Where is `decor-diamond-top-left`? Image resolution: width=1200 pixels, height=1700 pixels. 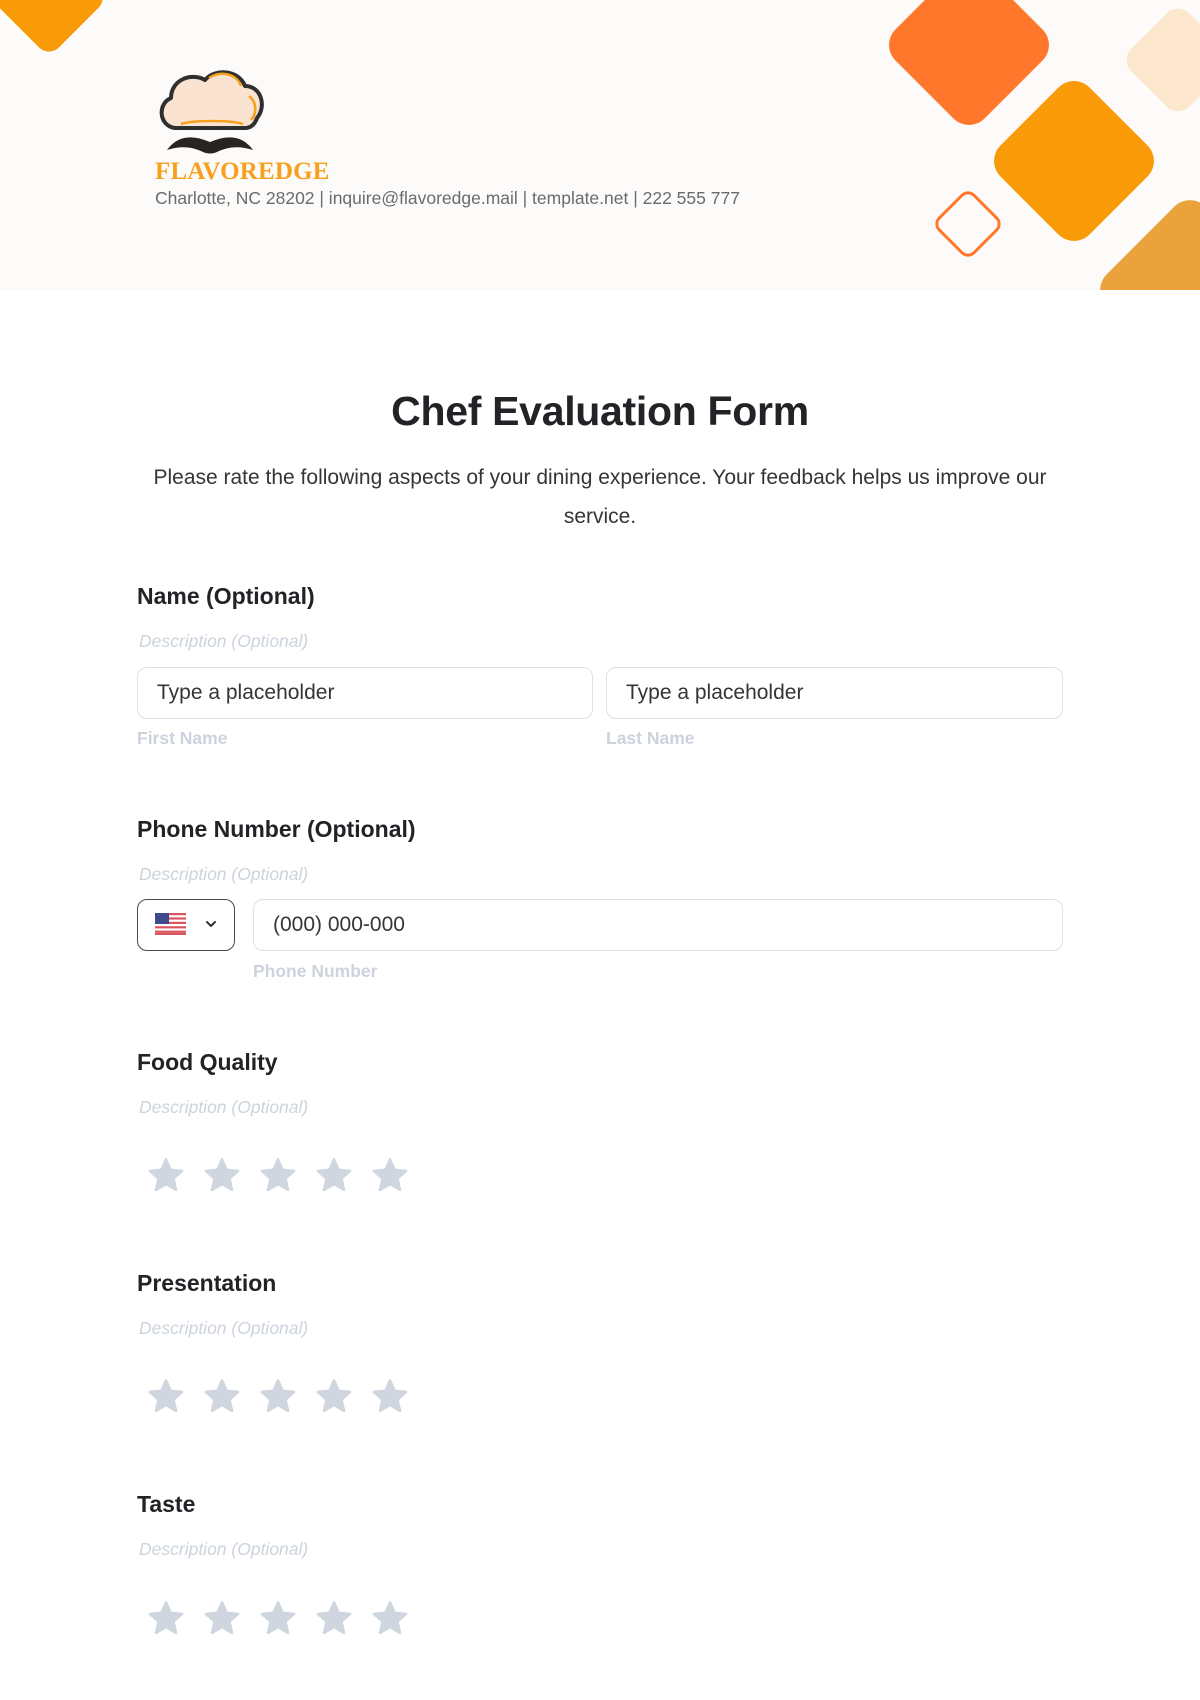 decor-diamond-top-left is located at coordinates (54, 29).